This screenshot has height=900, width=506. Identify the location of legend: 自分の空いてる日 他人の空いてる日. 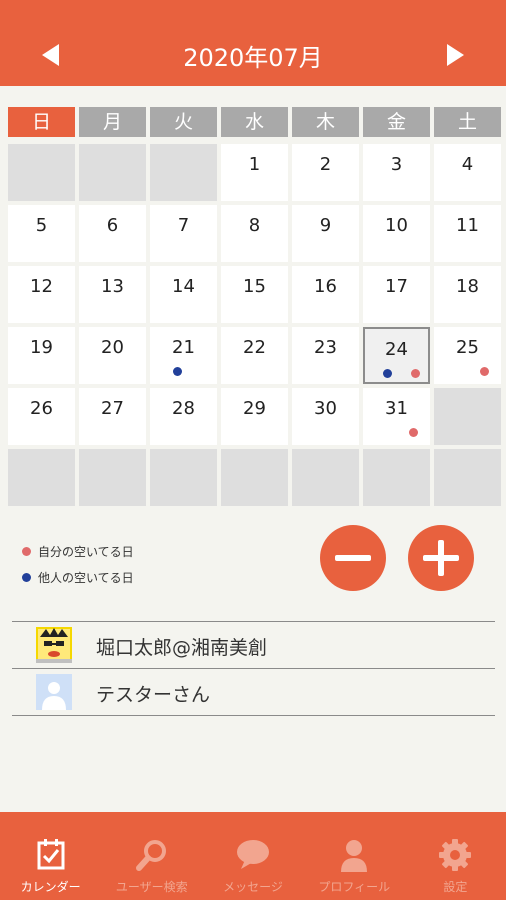
(78, 564).